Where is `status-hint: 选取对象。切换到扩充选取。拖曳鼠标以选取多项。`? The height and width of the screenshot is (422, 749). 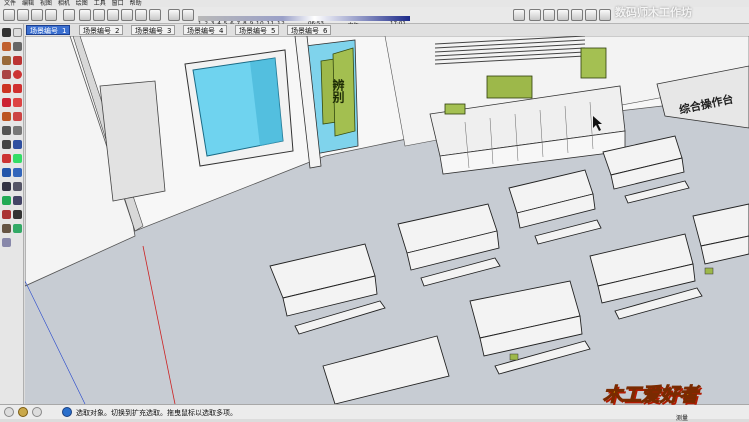 status-hint: 选取对象。切换到扩充选取。拖曳鼠标以选取多项。 is located at coordinates (156, 413).